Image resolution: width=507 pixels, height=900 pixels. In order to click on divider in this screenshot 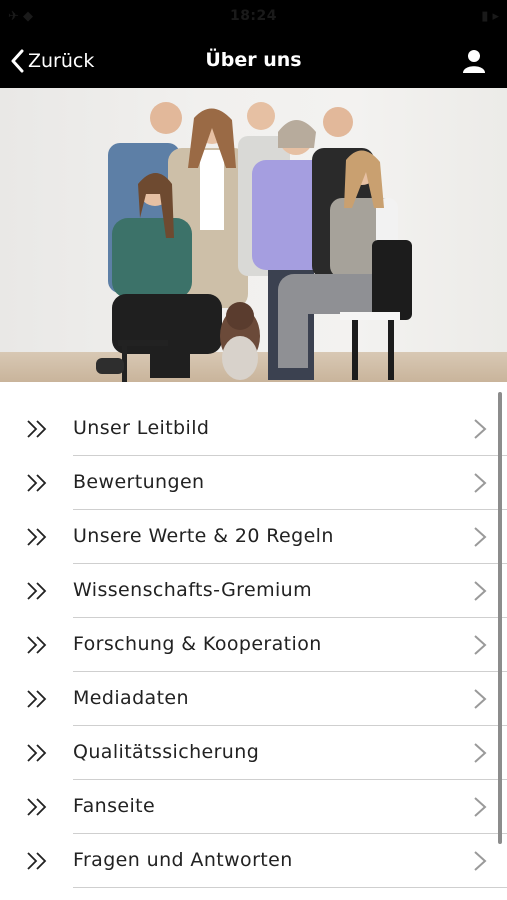, I will do `click(290, 887)`.